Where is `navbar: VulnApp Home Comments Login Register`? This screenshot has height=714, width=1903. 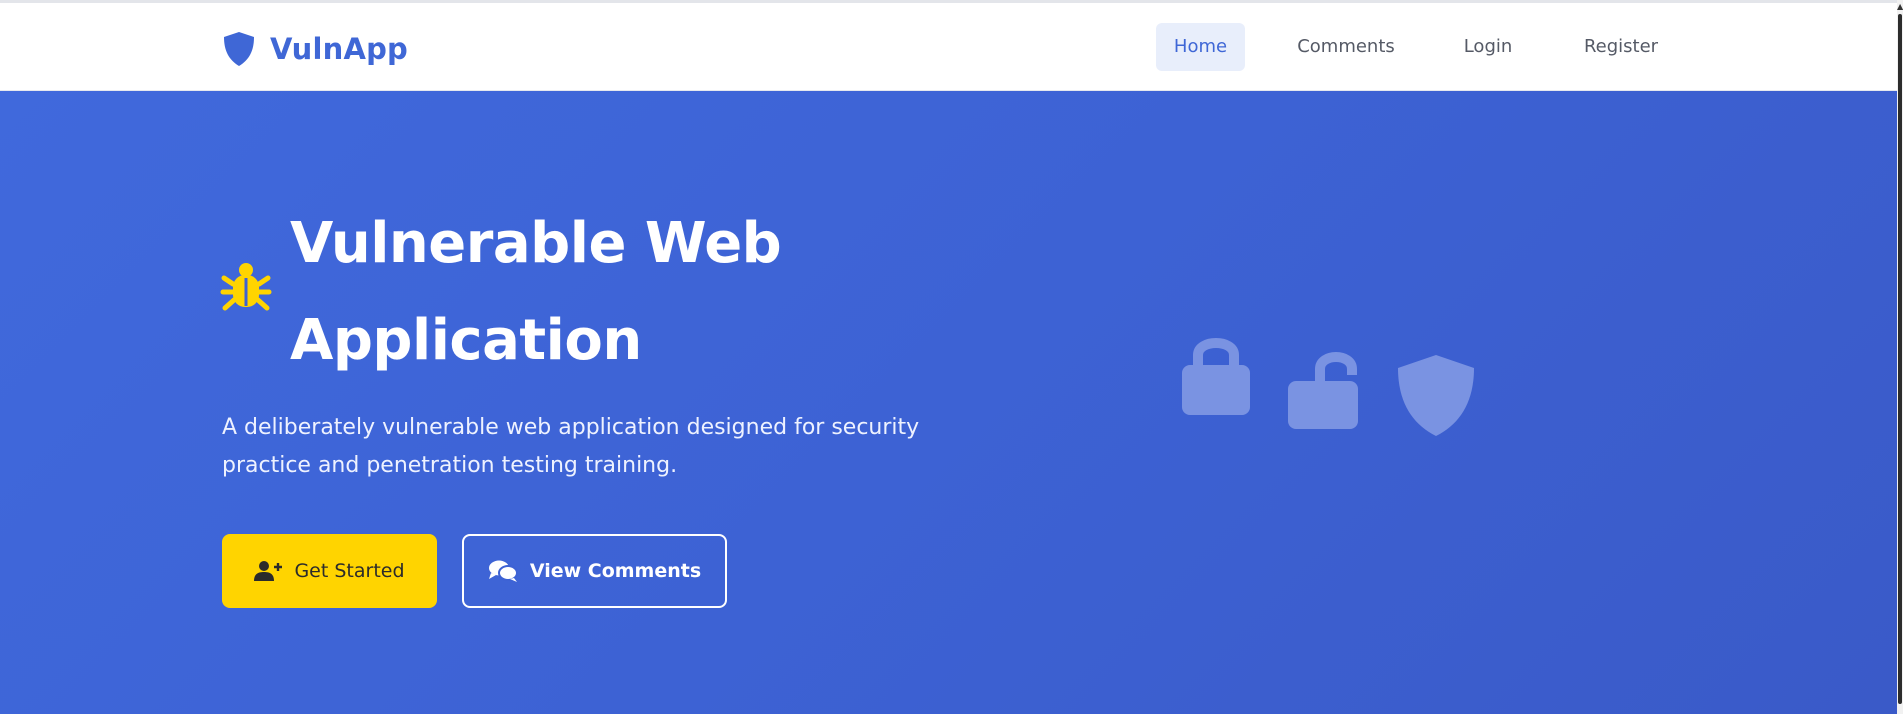 navbar: VulnApp Home Comments Login Register is located at coordinates (951, 47).